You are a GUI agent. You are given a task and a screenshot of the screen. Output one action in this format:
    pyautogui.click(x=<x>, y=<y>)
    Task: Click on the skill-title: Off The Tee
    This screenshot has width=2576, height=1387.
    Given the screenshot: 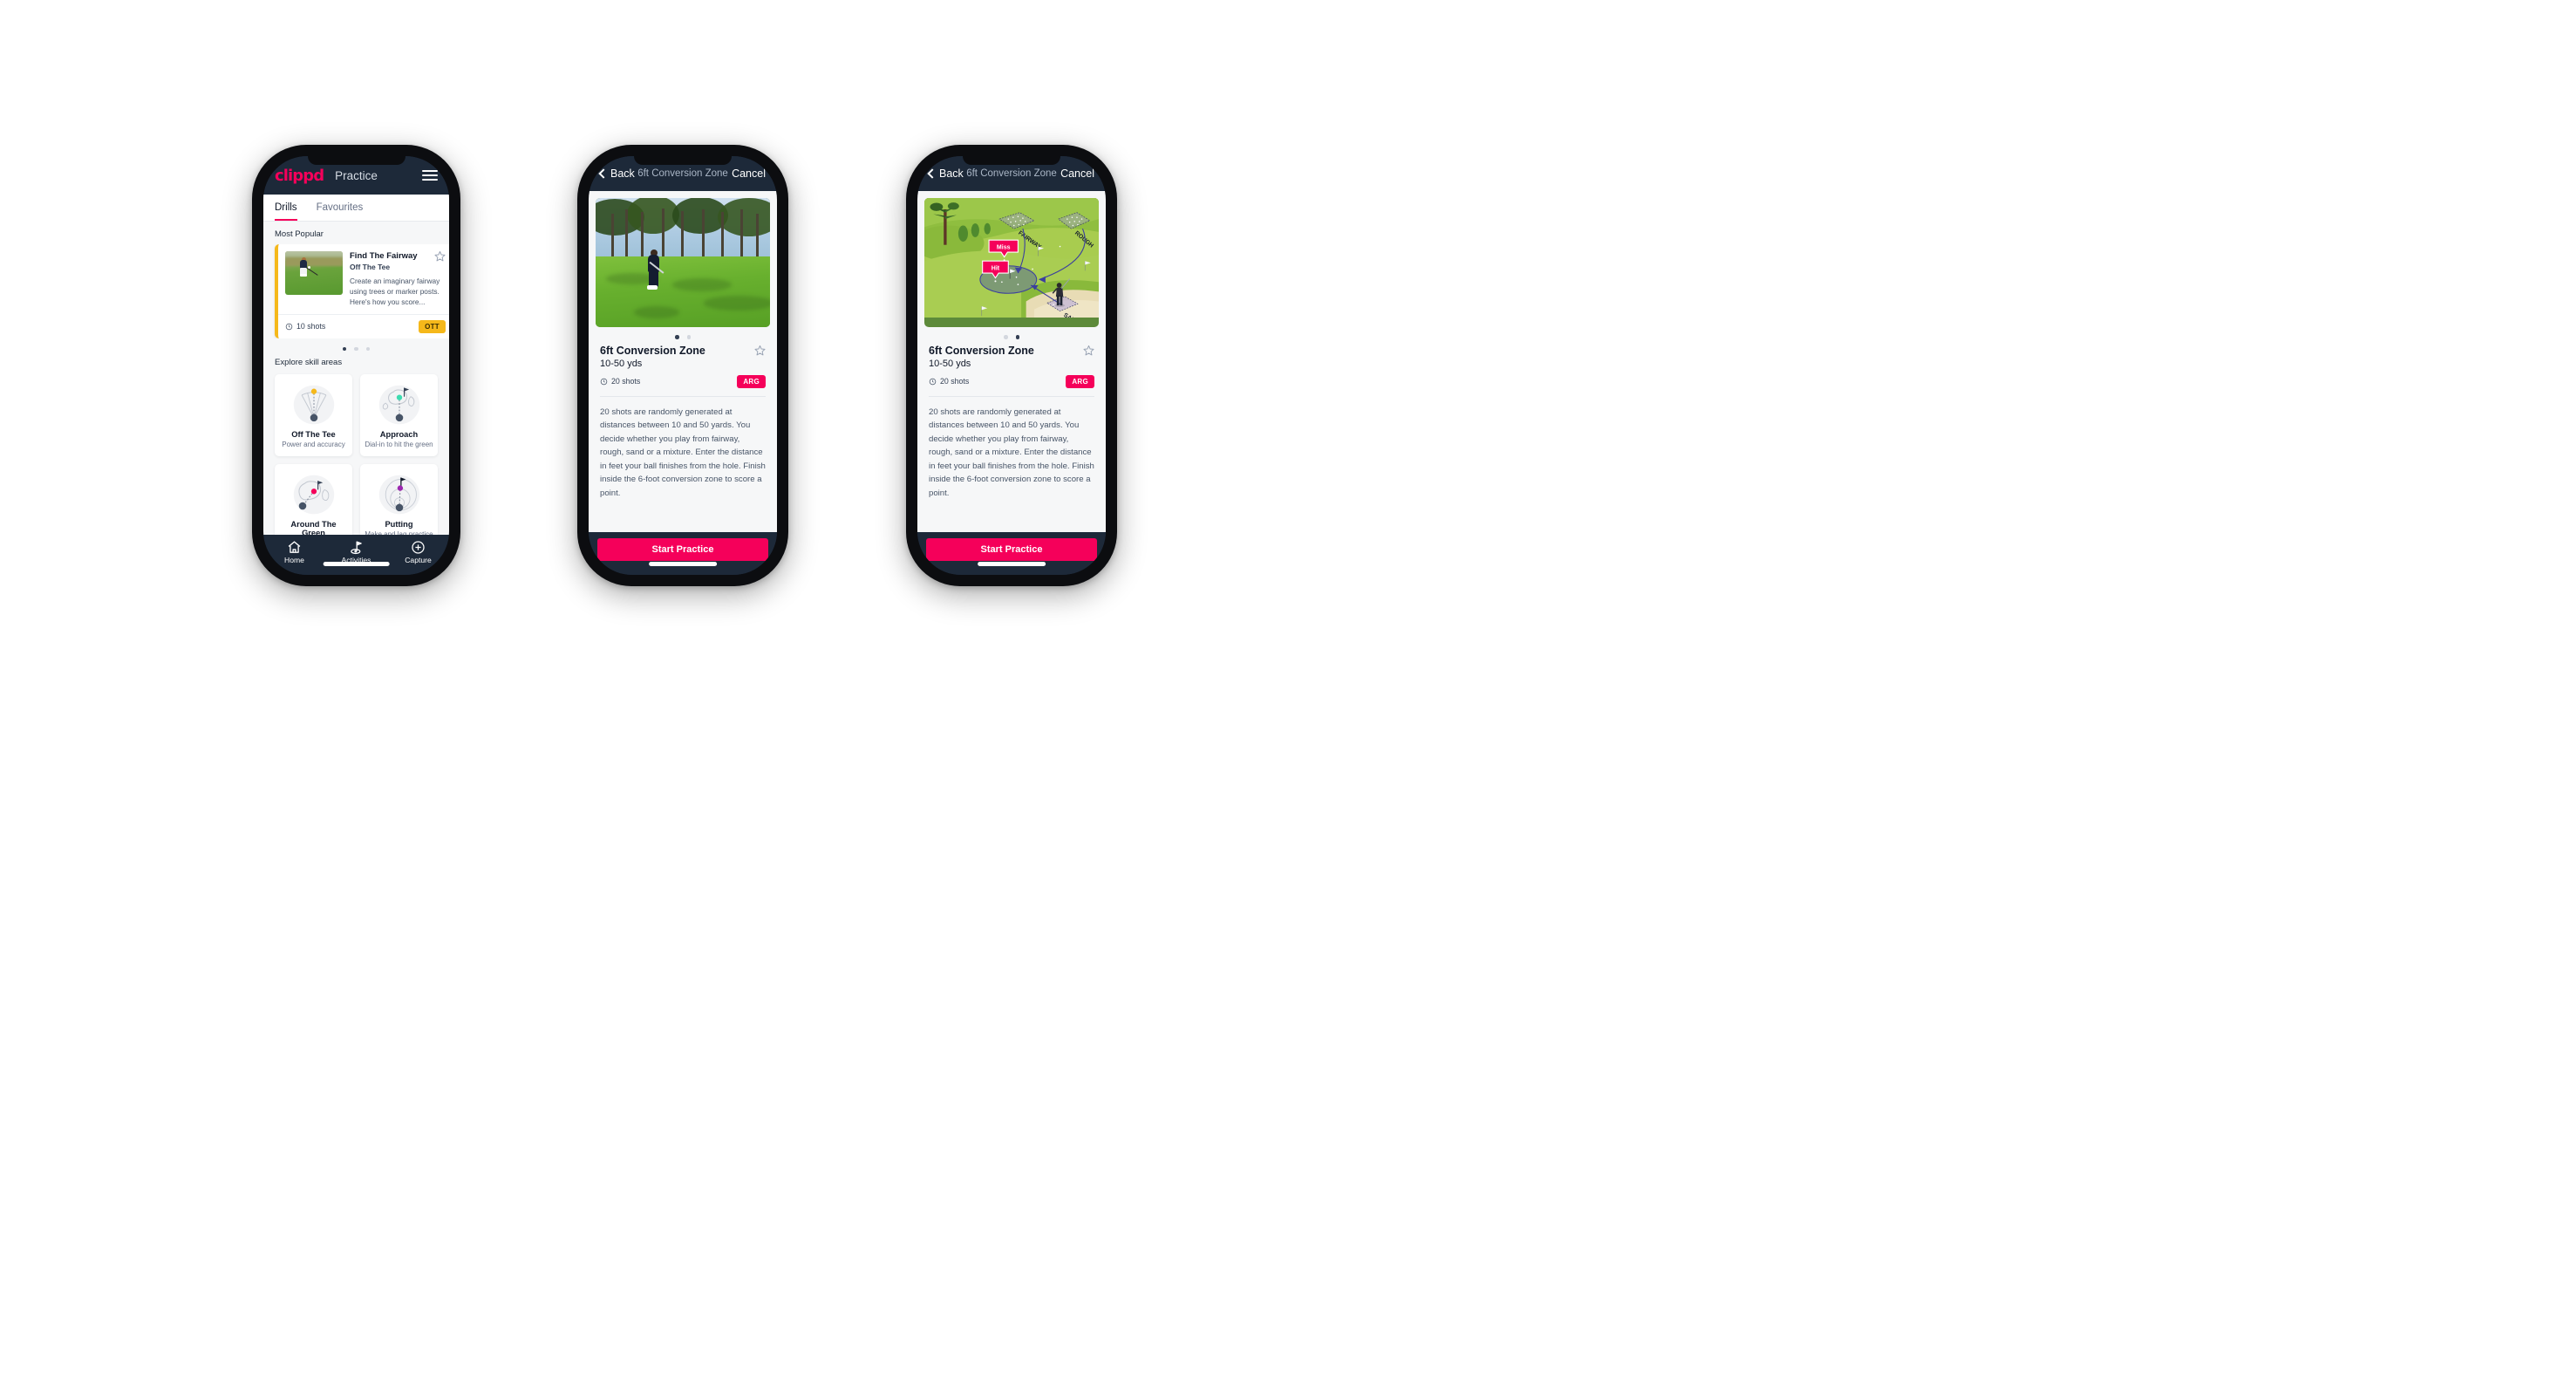 What is the action you would take?
    pyautogui.click(x=313, y=435)
    